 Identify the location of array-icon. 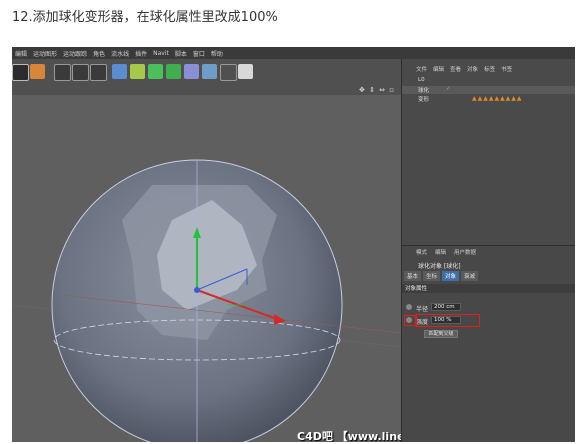
(173, 71).